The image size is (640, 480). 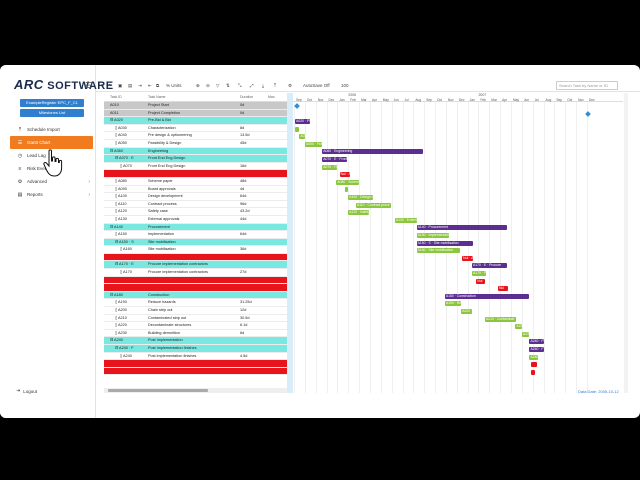 I want to click on redo-icon: ↷, so click(x=110, y=85).